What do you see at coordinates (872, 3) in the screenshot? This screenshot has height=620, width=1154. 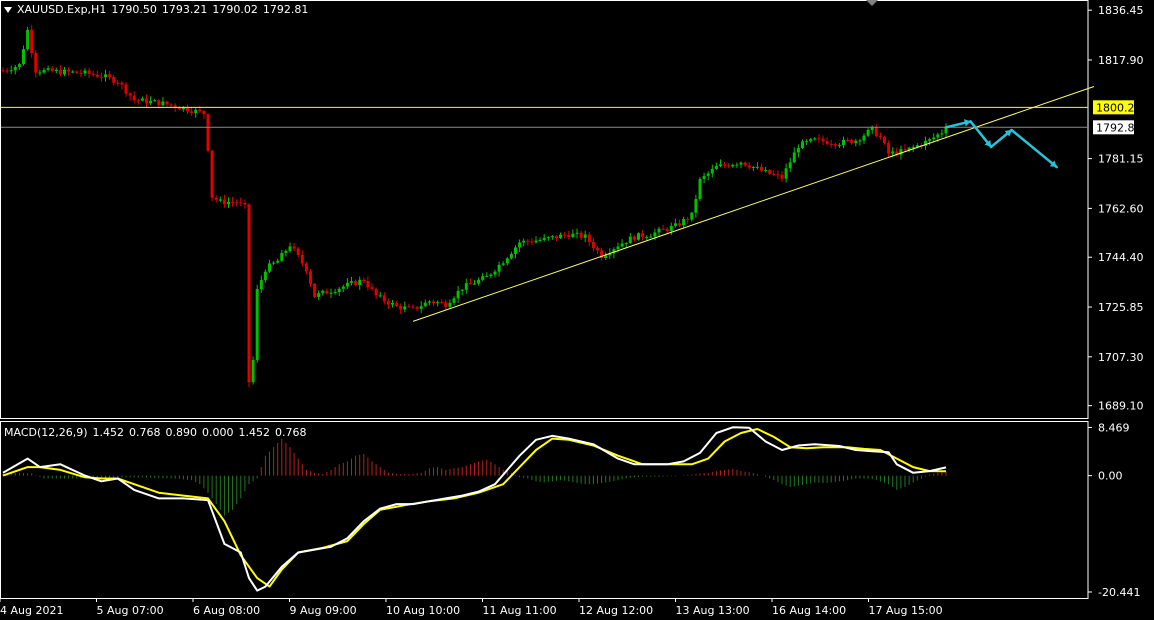 I see `scroll-marker-icon` at bounding box center [872, 3].